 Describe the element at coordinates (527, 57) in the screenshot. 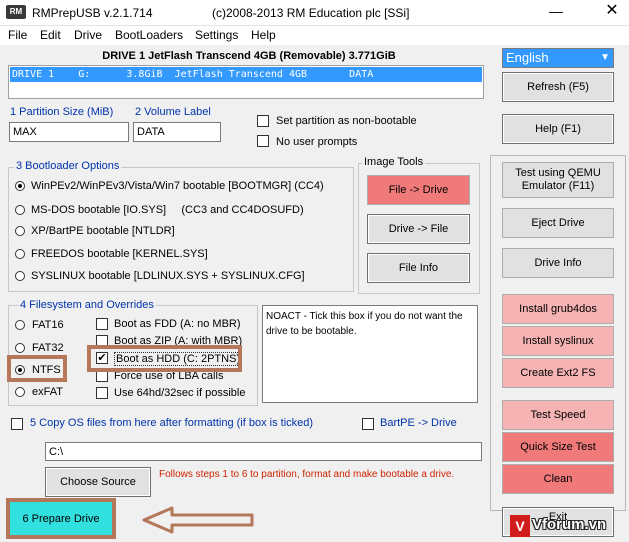

I see `language-select-value: English` at that location.